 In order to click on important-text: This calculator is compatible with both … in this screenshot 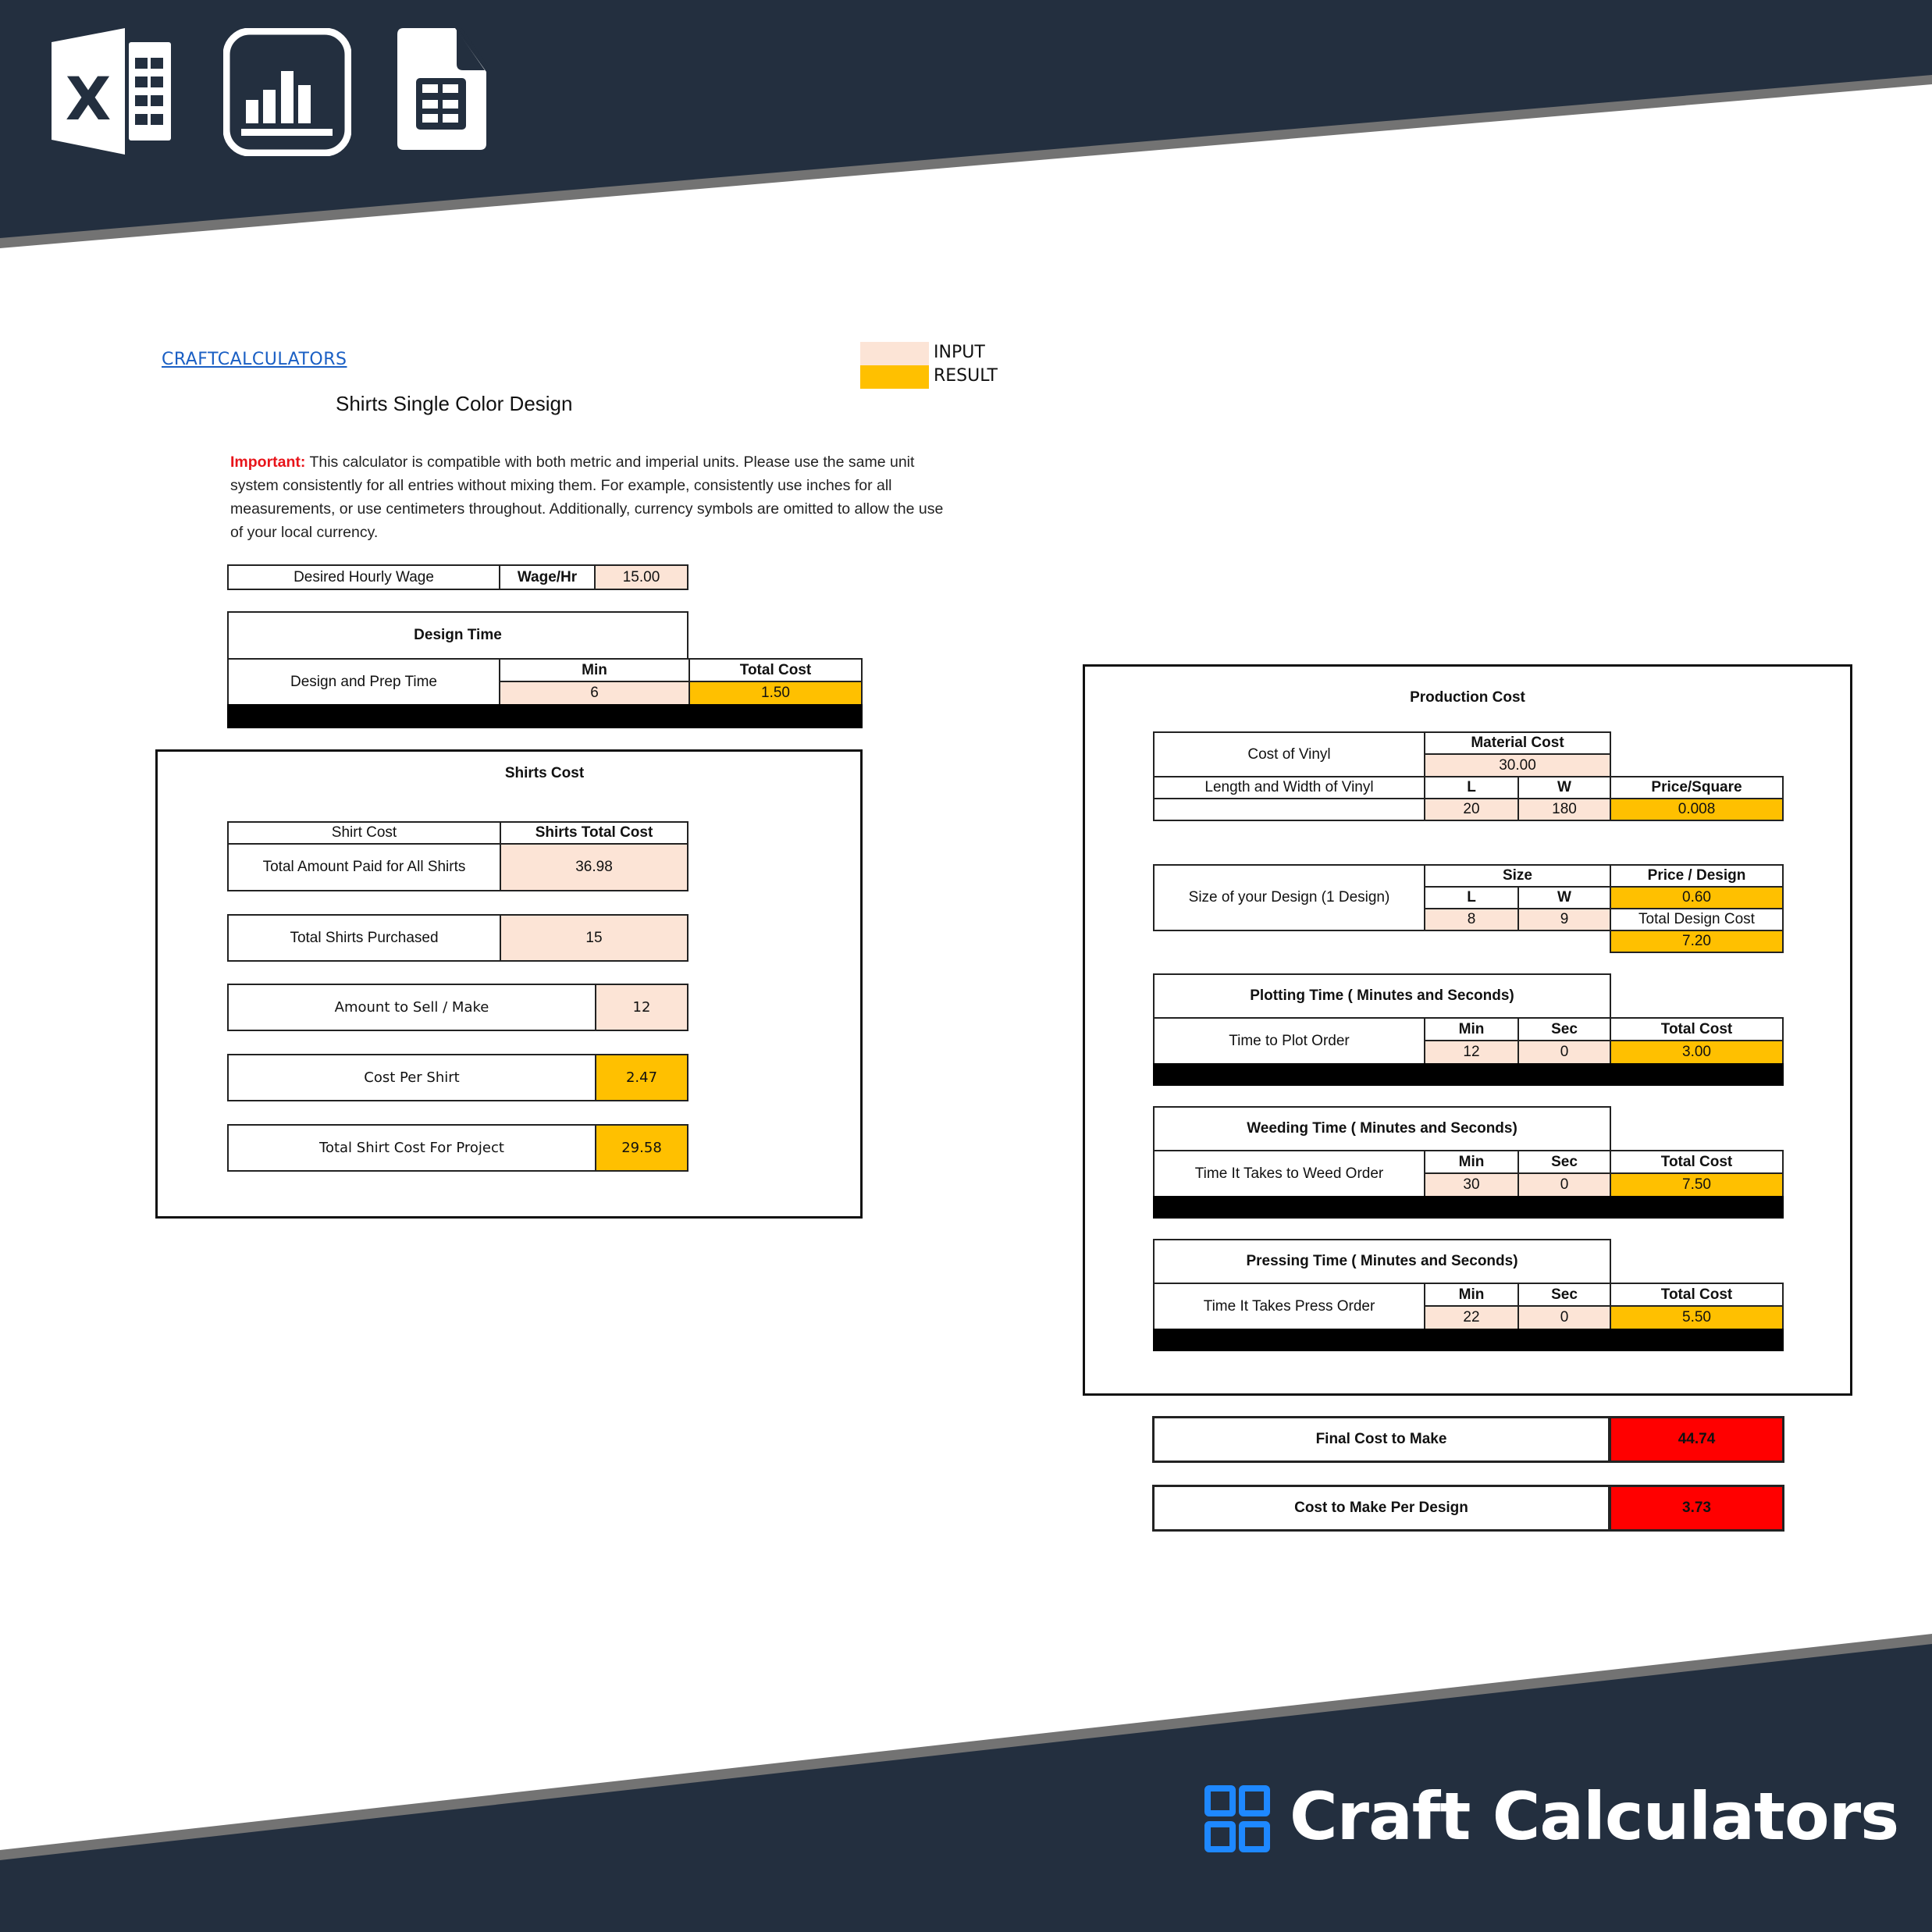, I will do `click(587, 497)`.